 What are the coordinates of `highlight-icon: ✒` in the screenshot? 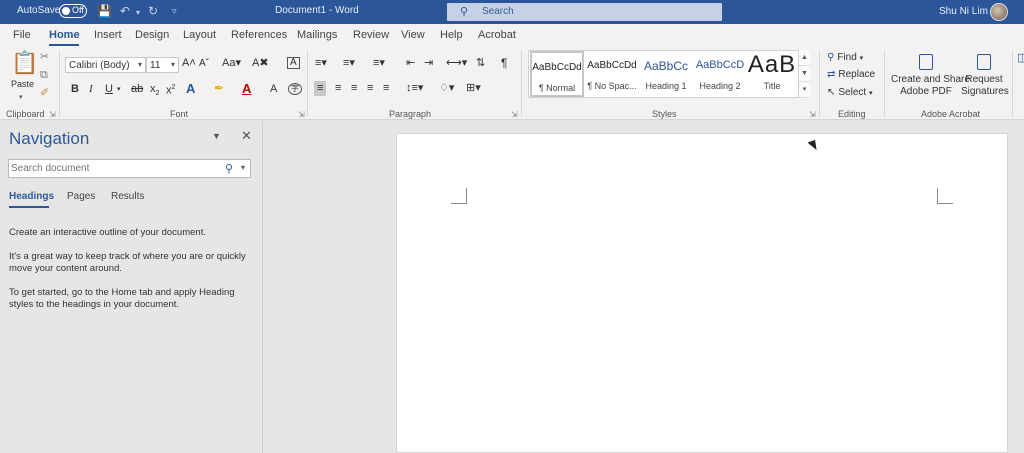 It's located at (219, 88).